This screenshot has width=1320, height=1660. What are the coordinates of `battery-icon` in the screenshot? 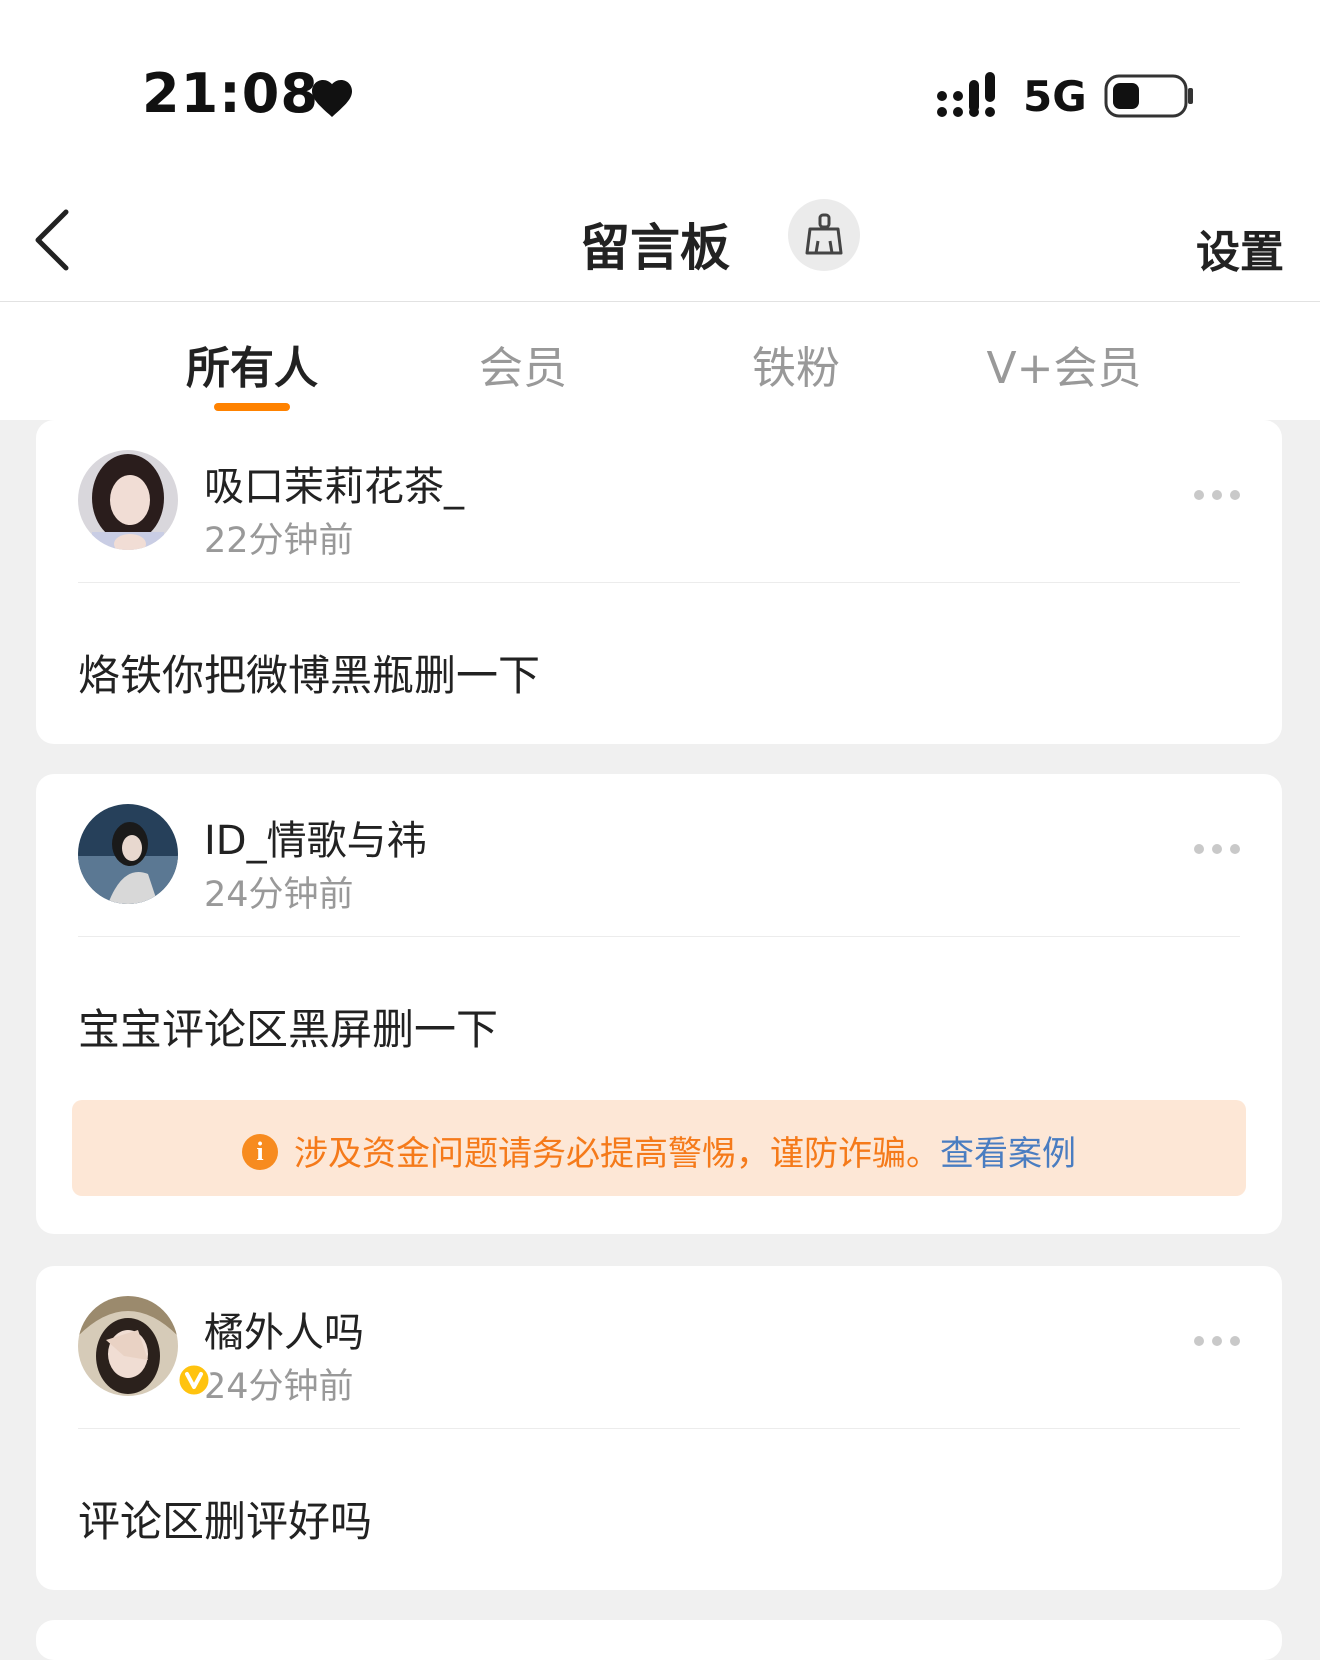 It's located at (1148, 96).